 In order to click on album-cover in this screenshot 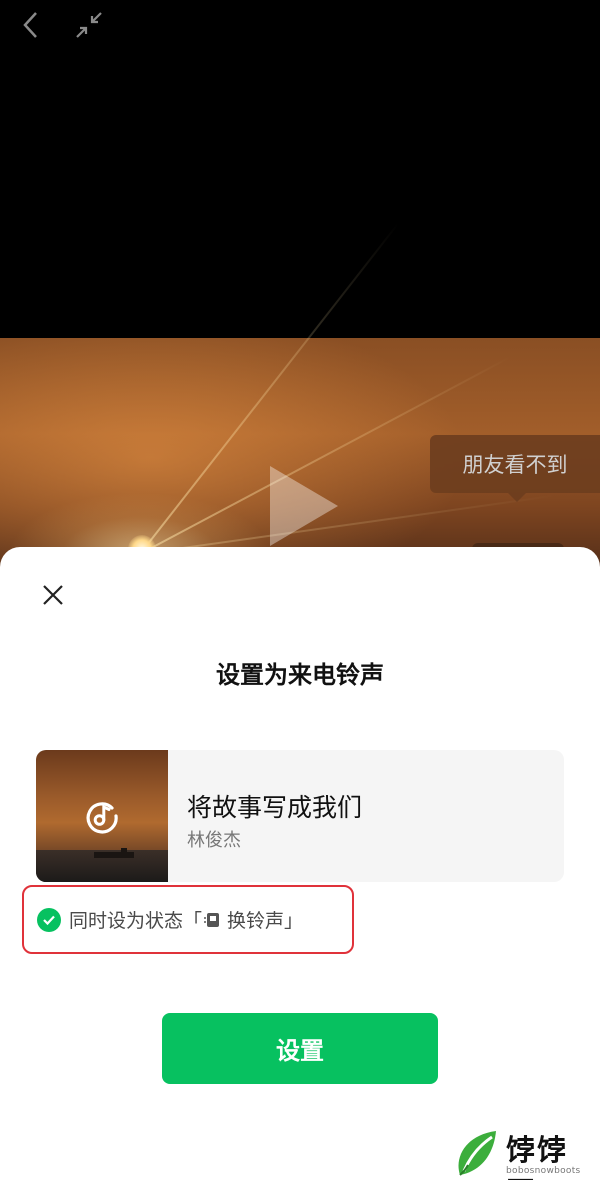, I will do `click(102, 816)`.